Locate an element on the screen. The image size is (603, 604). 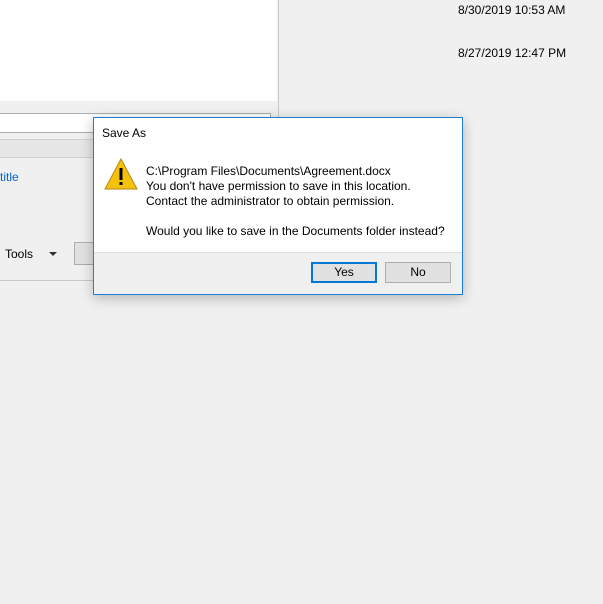
modified-date-1: 8/30/2019 10:53 AM is located at coordinates (512, 10).